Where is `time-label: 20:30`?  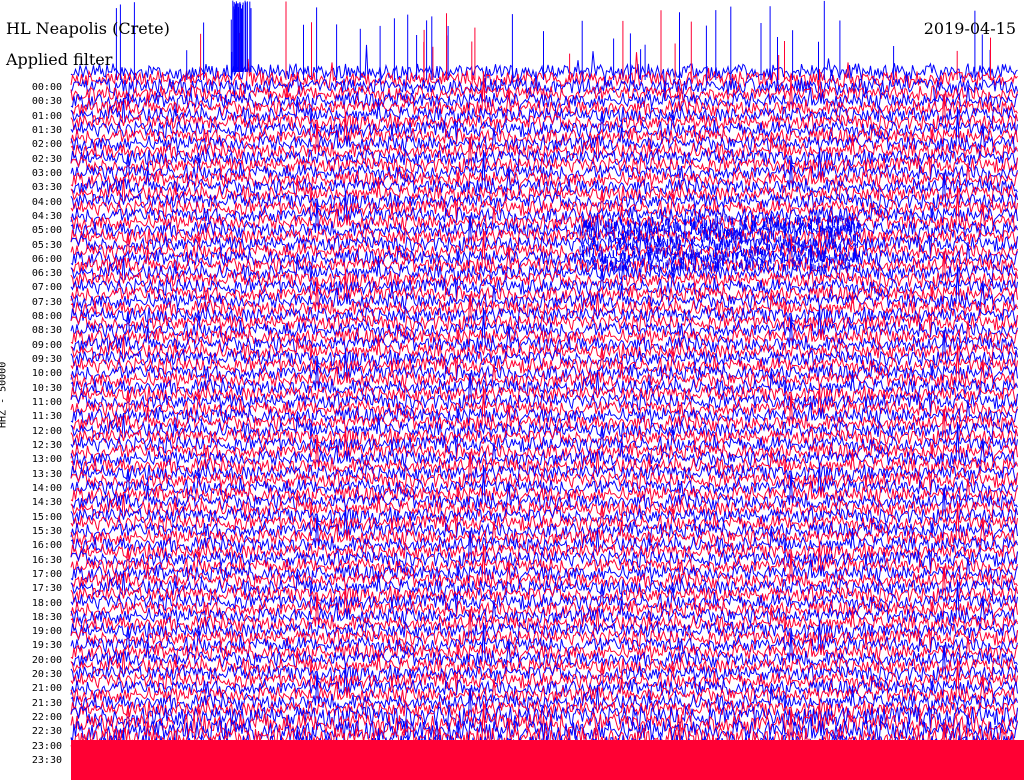
time-label: 20:30 is located at coordinates (46, 675).